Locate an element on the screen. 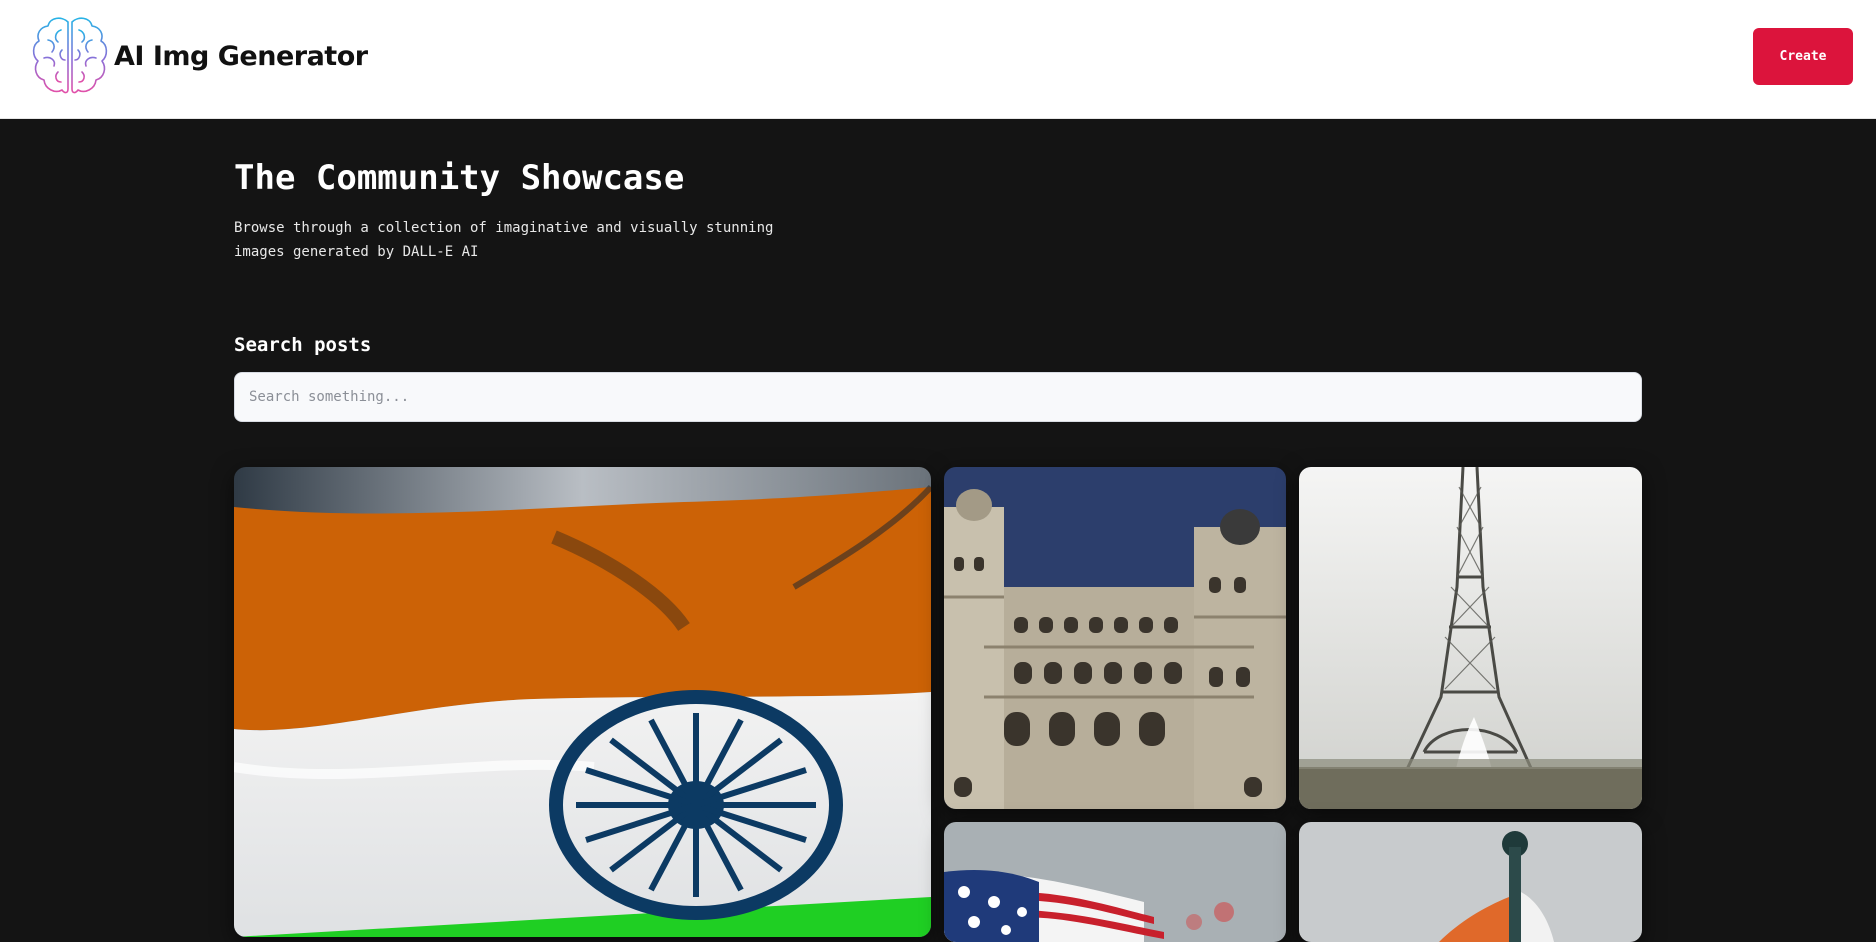  brand-name: AI Img Generator is located at coordinates (241, 56).